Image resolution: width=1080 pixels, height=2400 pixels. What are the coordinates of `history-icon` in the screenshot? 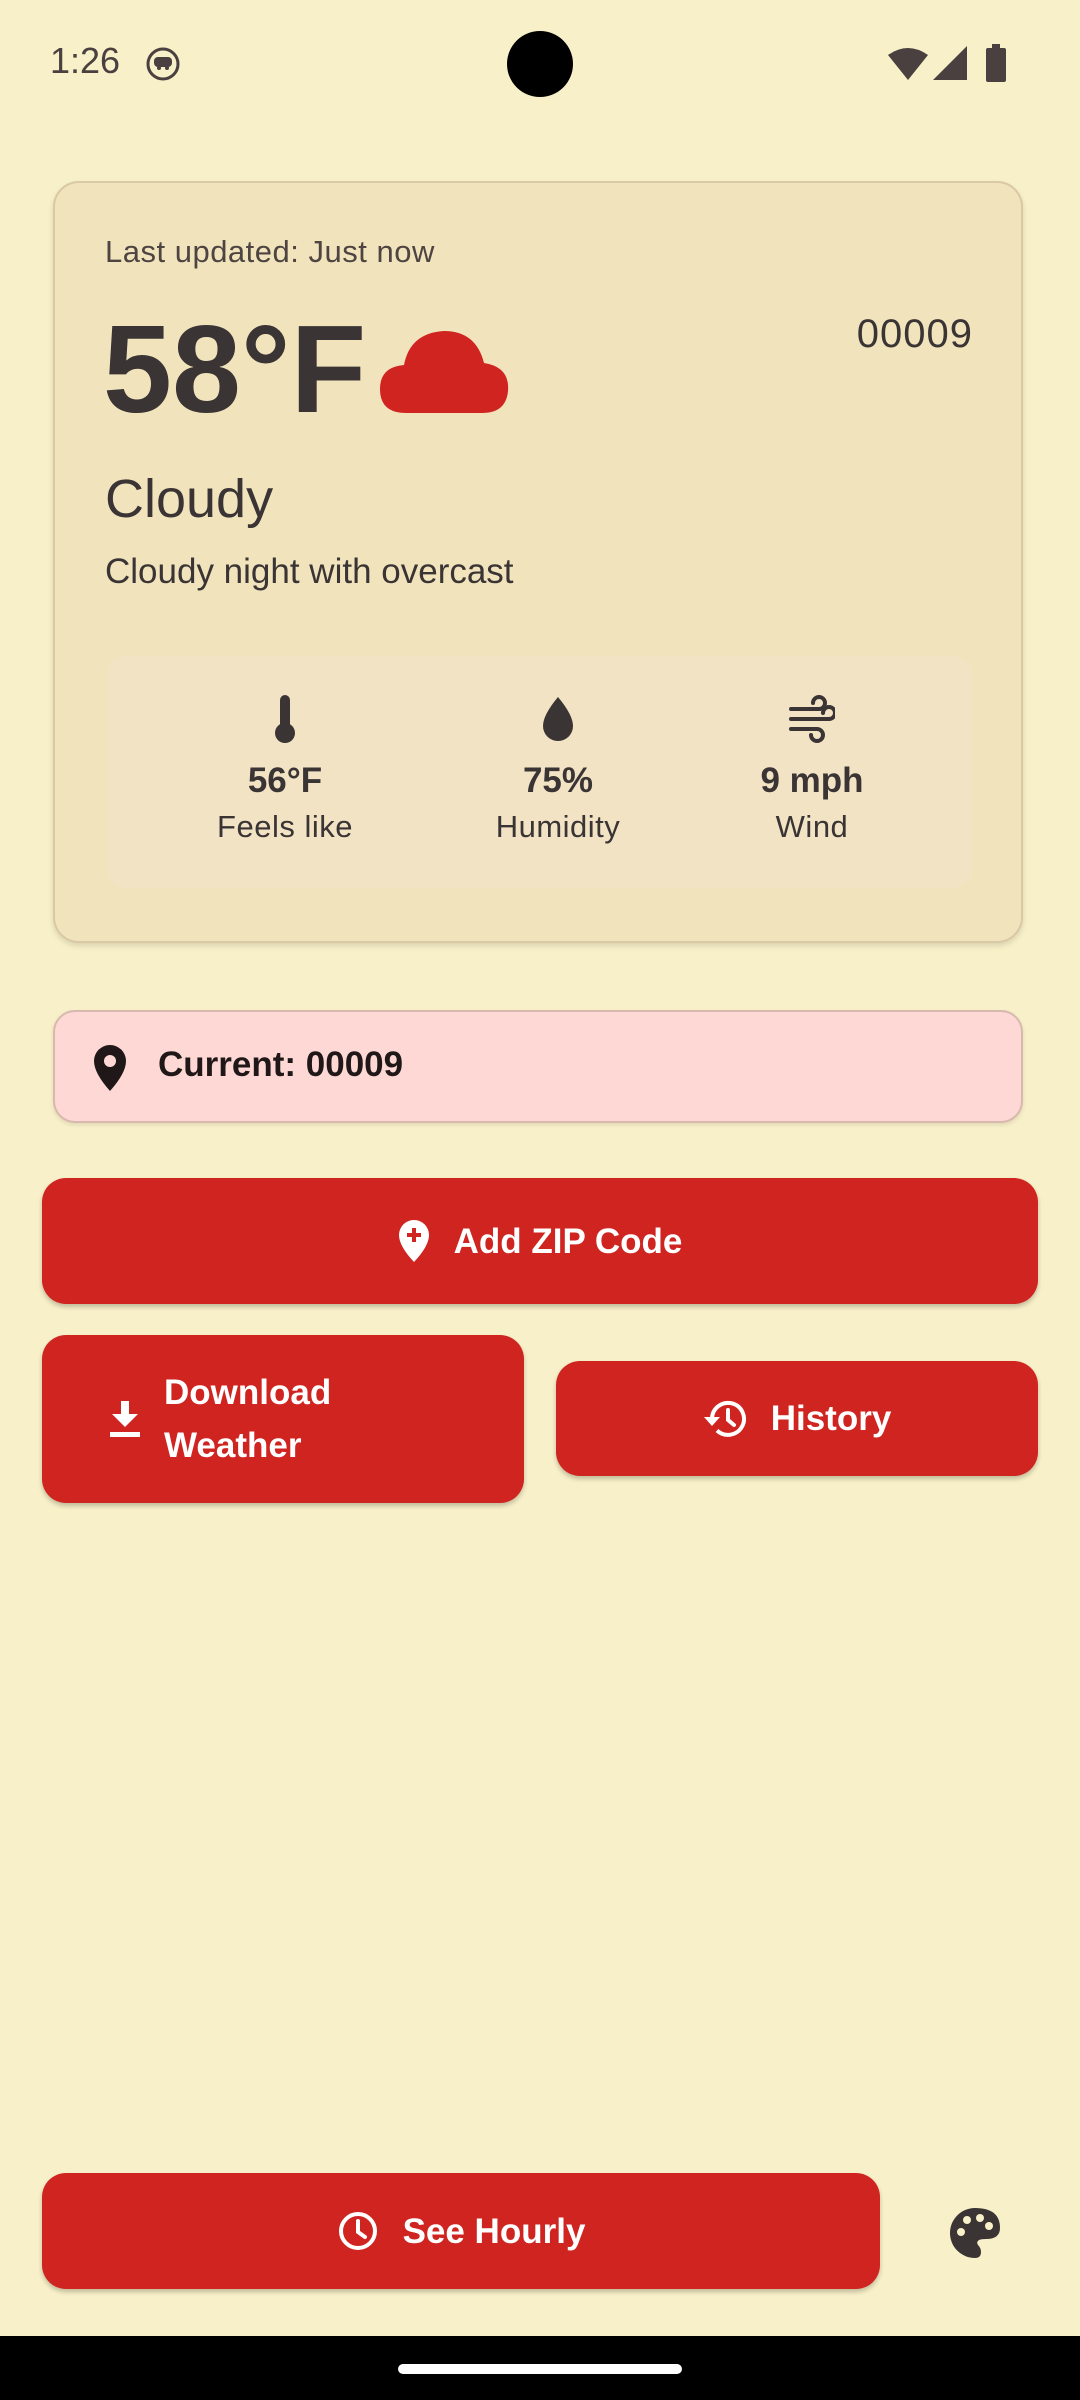 It's located at (724, 1418).